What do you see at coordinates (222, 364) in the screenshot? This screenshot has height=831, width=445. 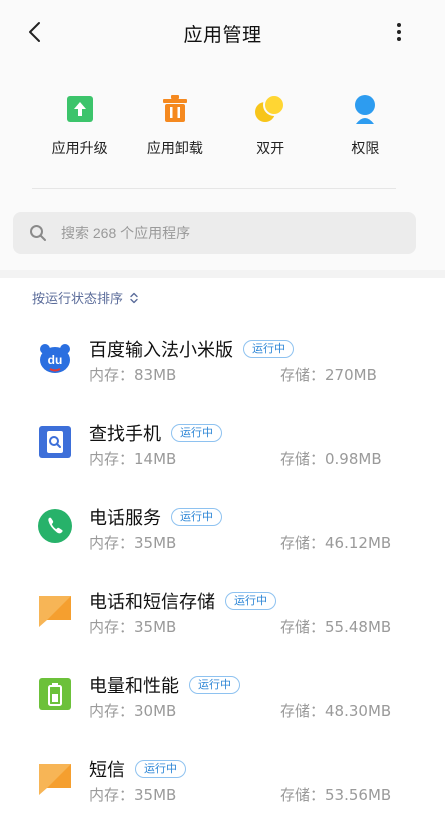 I see `app-row-baidu-input: du 百度输入法小米版 运行中 内存：83MB 存储：270MB` at bounding box center [222, 364].